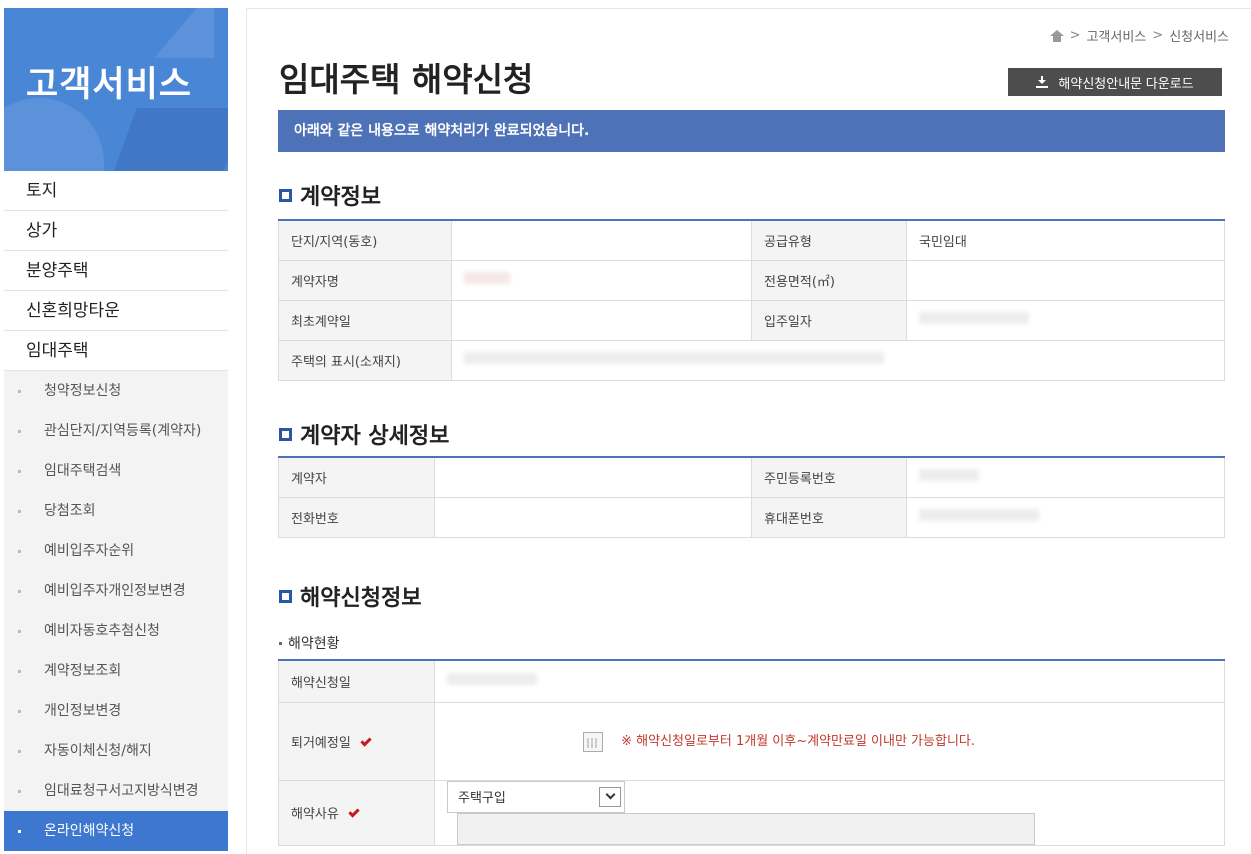  Describe the element at coordinates (280, 643) in the screenshot. I see `bullet-dot-icon` at that location.